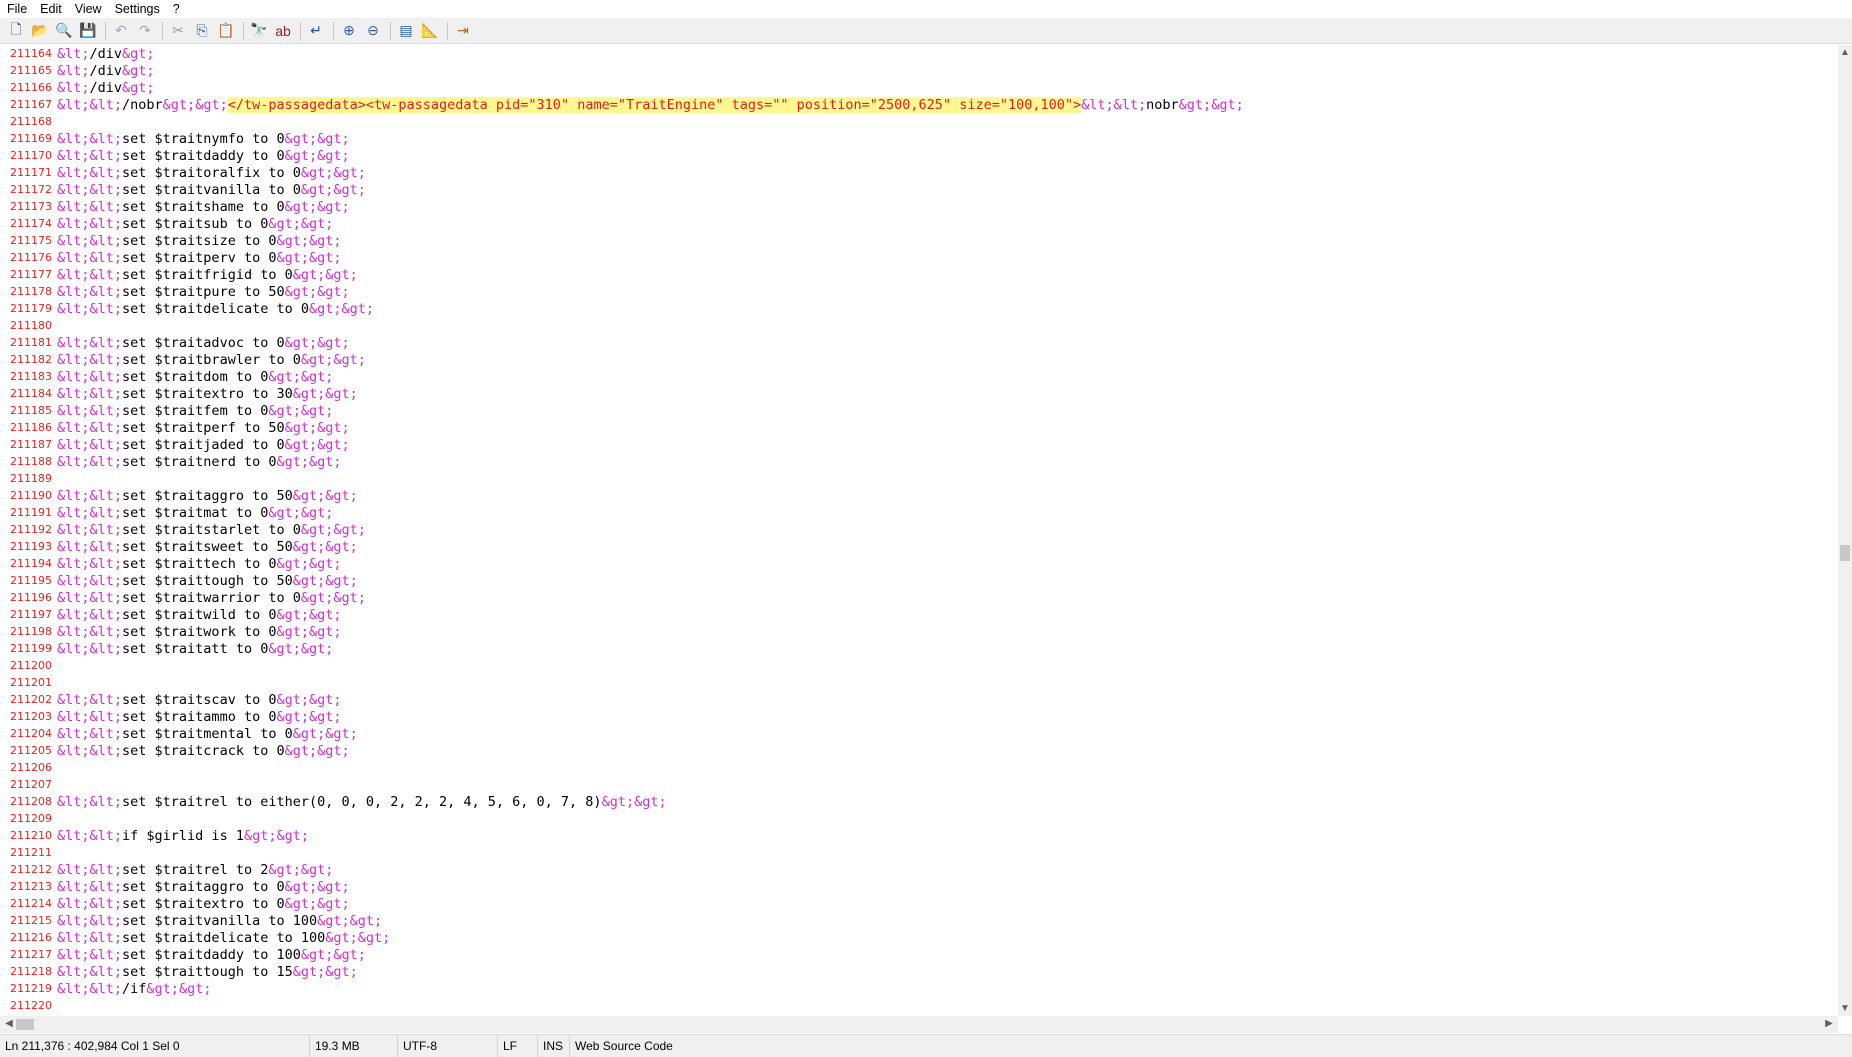 This screenshot has height=1057, width=1852. Describe the element at coordinates (430, 31) in the screenshot. I see `customize-icon: 📐` at that location.